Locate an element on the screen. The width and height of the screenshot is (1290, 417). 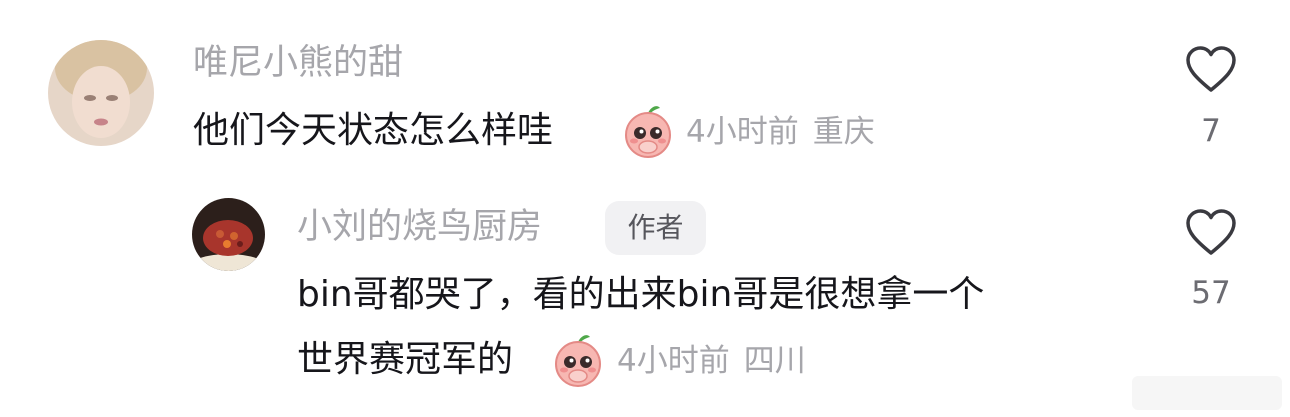
reply-text-line-2: 世界赛冠军的 is located at coordinates (405, 359).